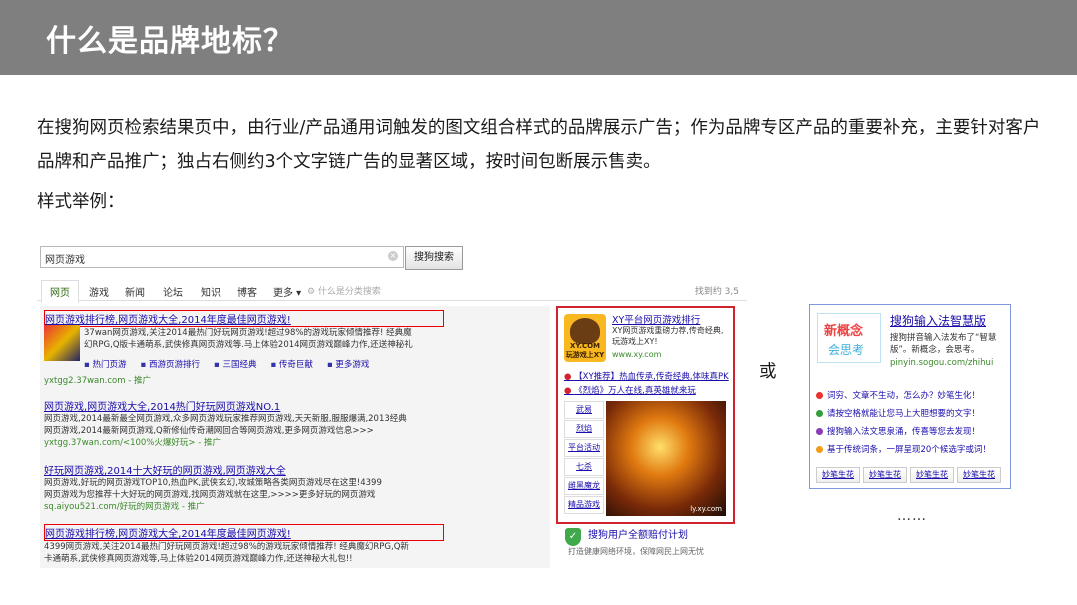  What do you see at coordinates (244, 507) in the screenshot?
I see `result-url: sq.aiyou521.com/好玩的网页游戏 - 推广` at bounding box center [244, 507].